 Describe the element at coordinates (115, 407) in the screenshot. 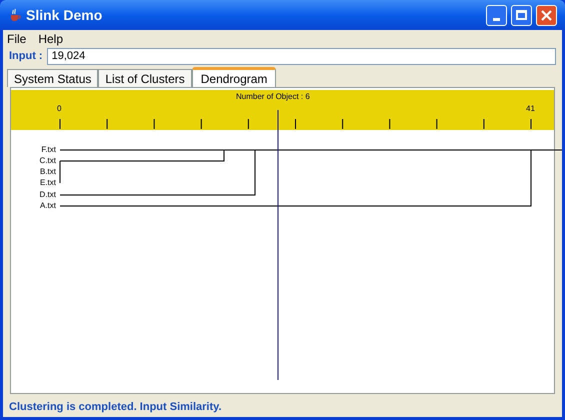

I see `status-text: Clustering is completed. Input Similarity.` at that location.